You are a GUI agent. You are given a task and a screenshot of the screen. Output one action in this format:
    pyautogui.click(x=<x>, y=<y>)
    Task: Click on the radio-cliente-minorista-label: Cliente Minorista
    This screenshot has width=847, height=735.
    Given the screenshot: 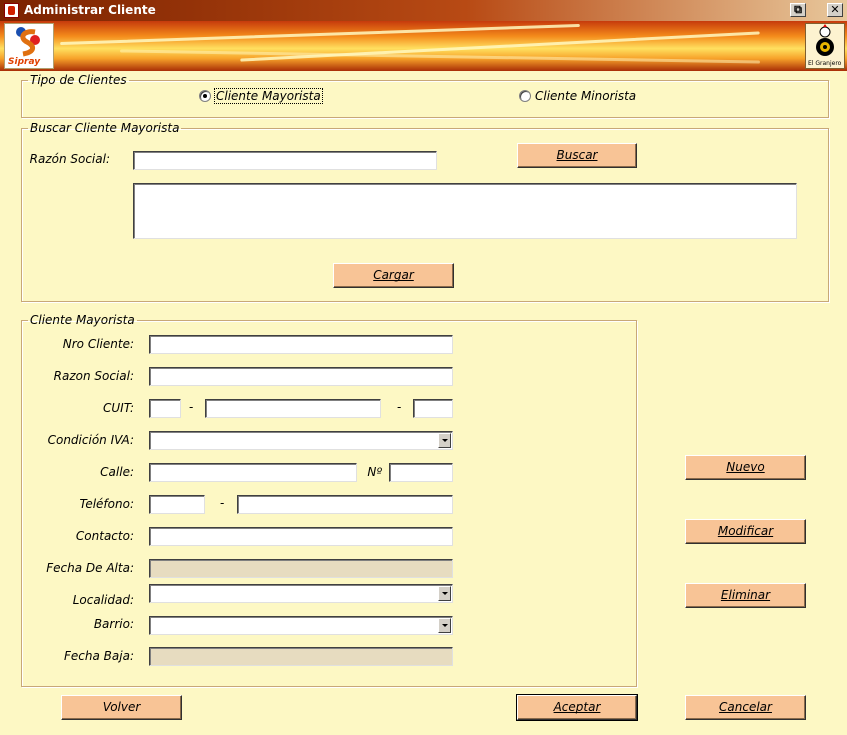 What is the action you would take?
    pyautogui.click(x=585, y=96)
    